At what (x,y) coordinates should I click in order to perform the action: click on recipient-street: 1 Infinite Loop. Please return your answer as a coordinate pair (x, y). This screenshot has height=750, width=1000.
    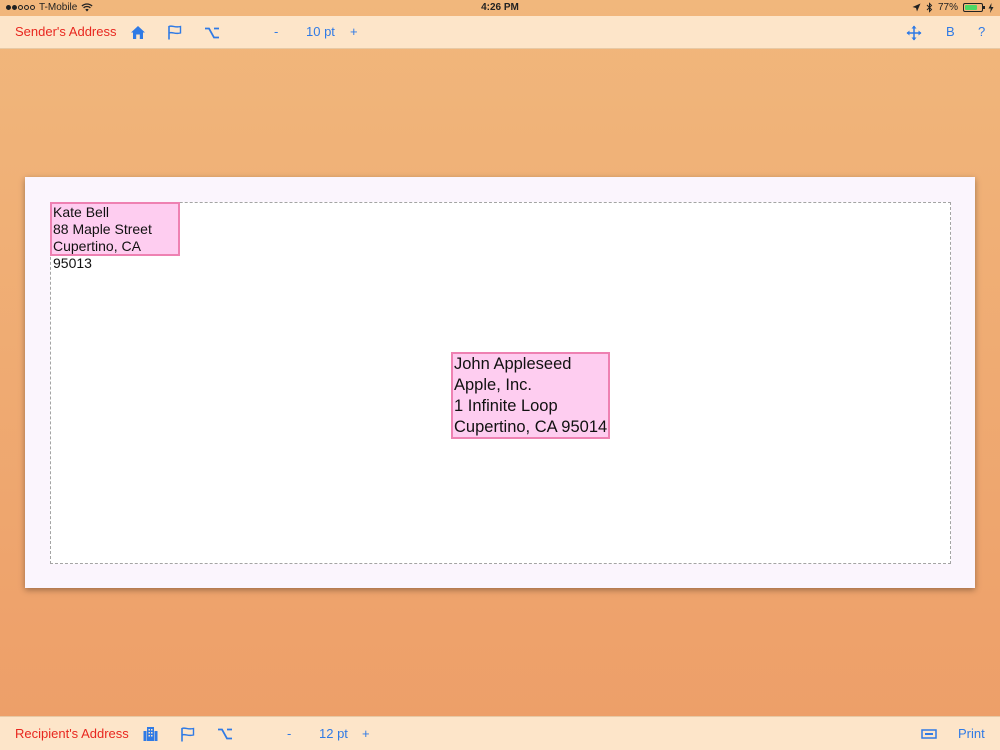
    Looking at the image, I should click on (506, 406).